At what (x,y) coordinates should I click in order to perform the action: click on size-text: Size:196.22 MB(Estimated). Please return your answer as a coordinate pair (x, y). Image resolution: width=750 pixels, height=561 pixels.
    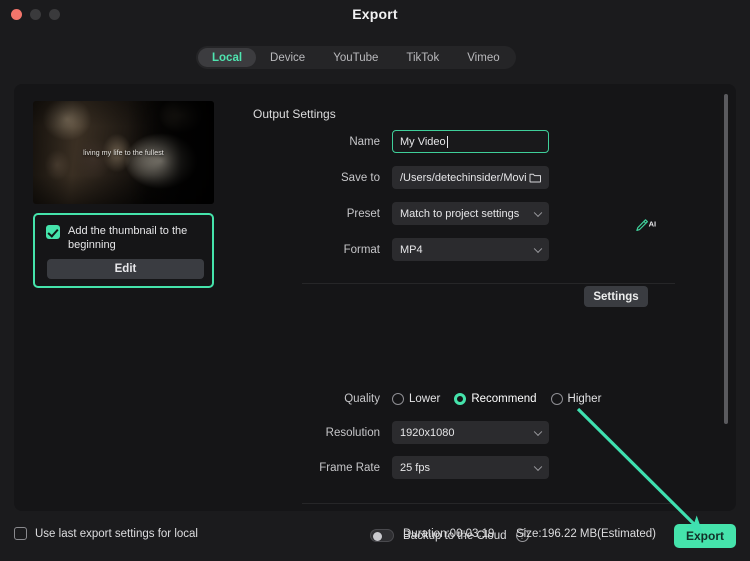
    Looking at the image, I should click on (586, 534).